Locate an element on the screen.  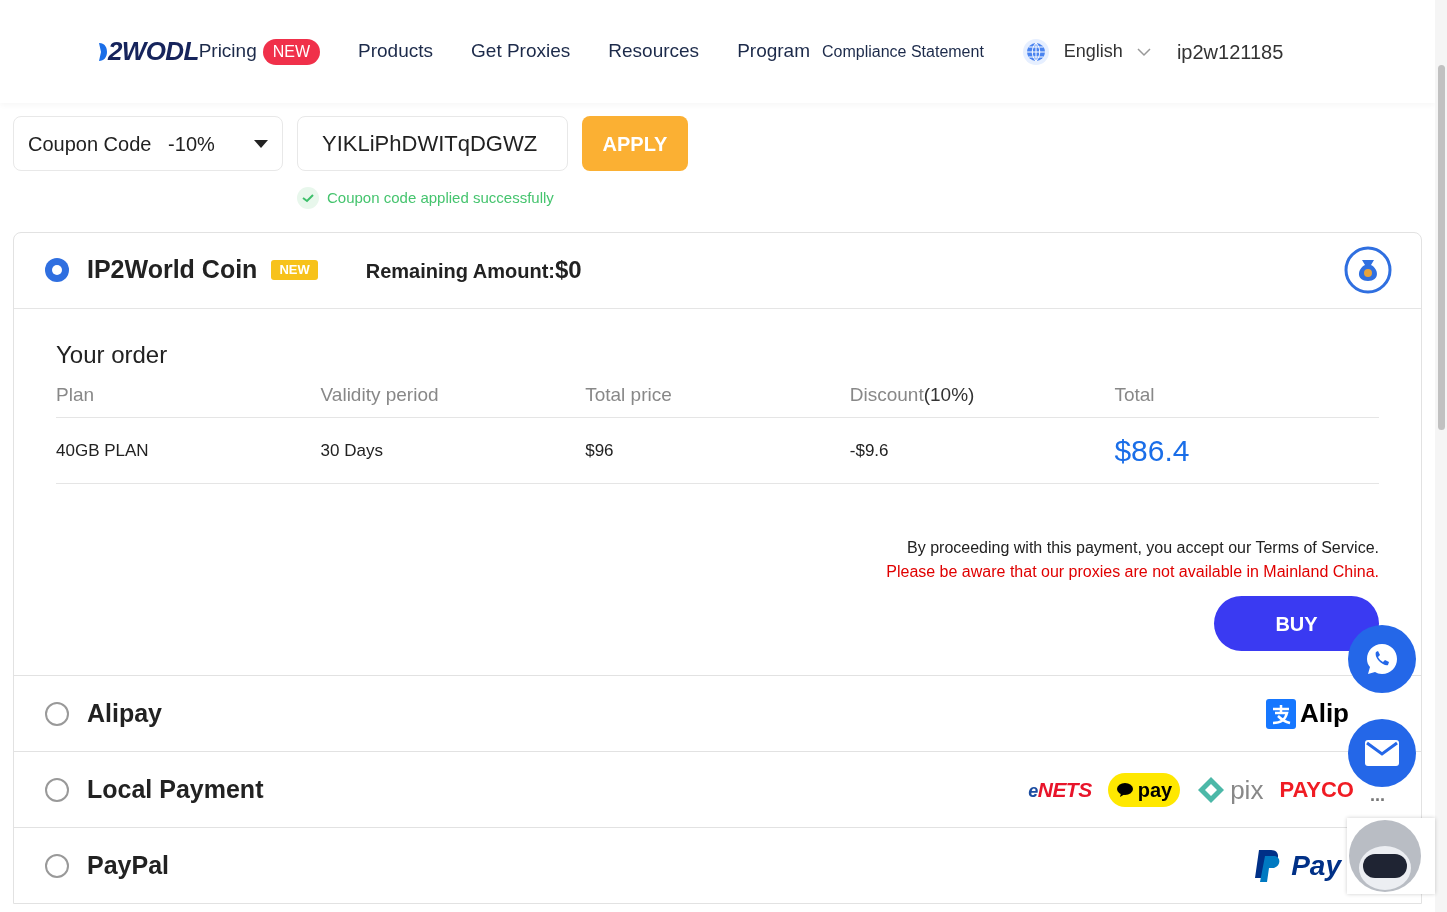
order-title: Your order is located at coordinates (112, 354).